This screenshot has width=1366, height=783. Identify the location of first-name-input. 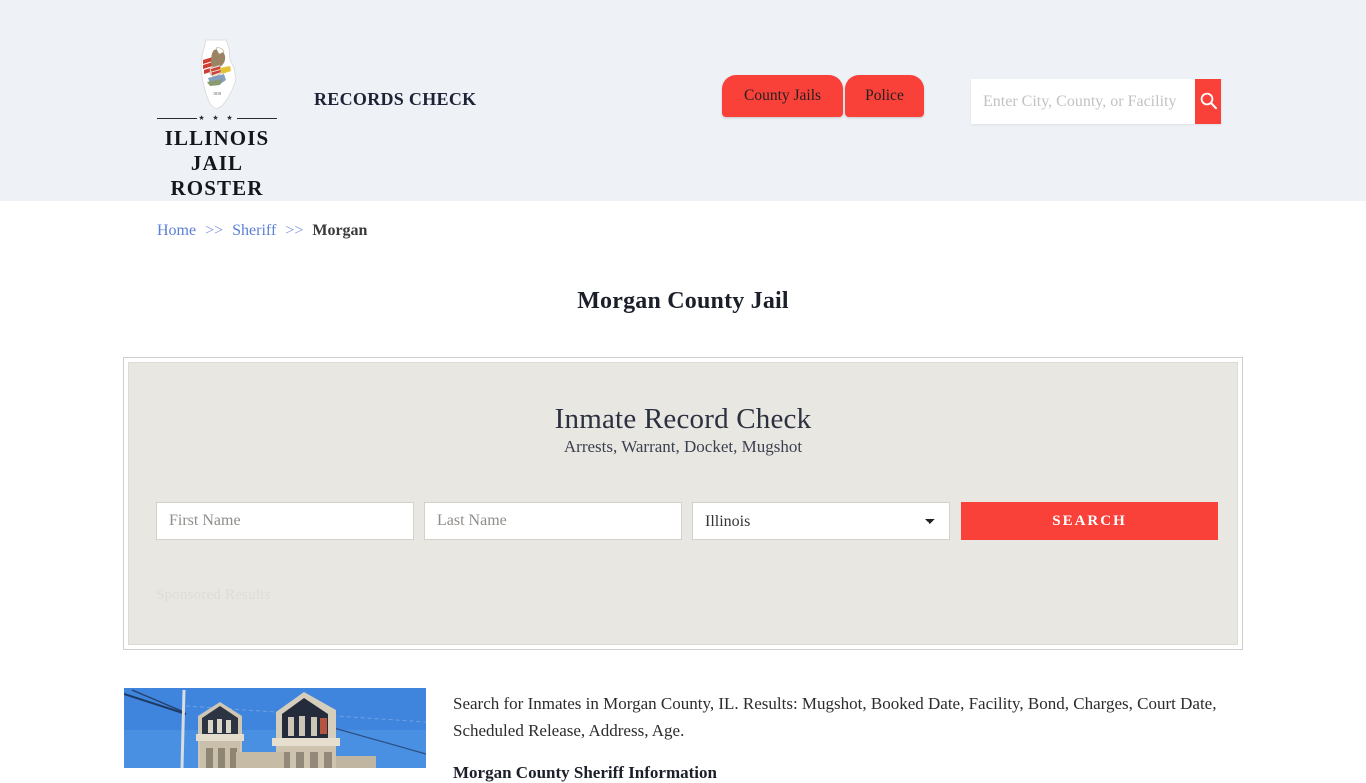
(285, 521).